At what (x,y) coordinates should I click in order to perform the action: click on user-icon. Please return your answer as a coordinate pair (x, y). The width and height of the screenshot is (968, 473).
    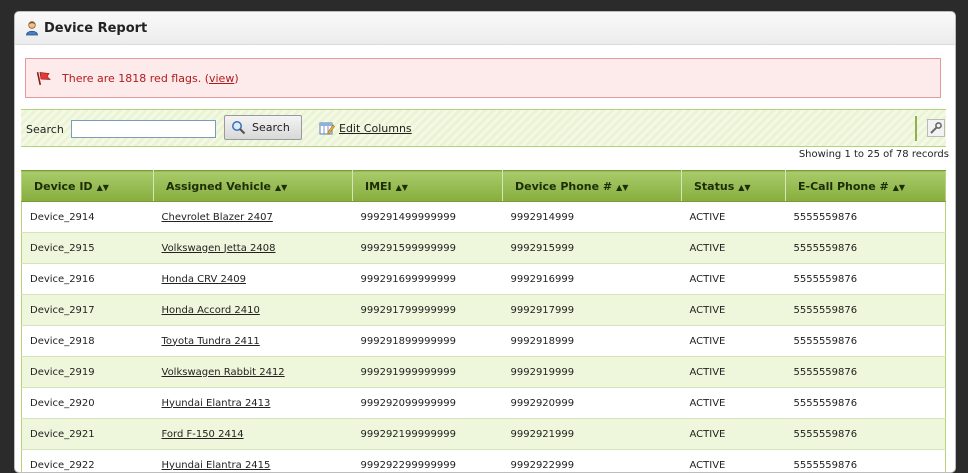
    Looking at the image, I should click on (32, 28).